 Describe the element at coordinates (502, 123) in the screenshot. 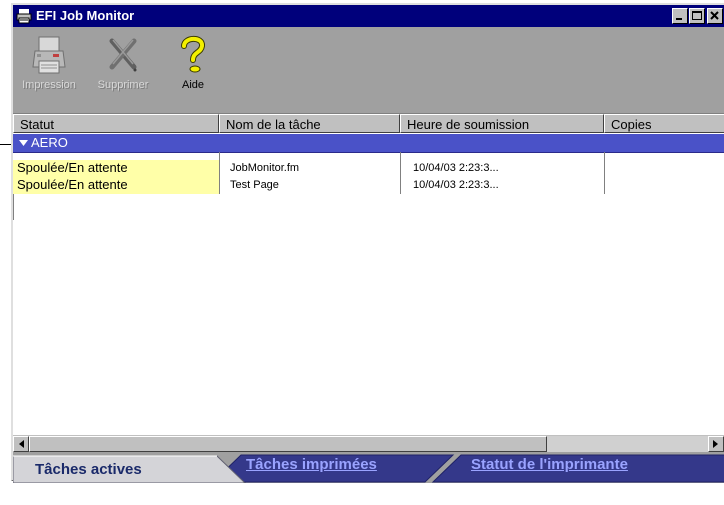

I see `column-header-submission-time: Heure de soumission` at that location.